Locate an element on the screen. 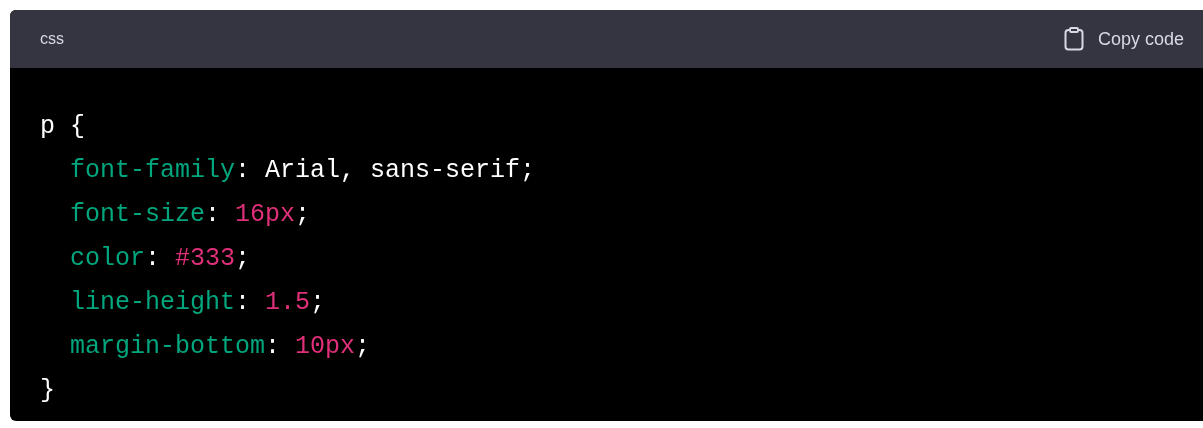  code-text: p { is located at coordinates (62, 127).